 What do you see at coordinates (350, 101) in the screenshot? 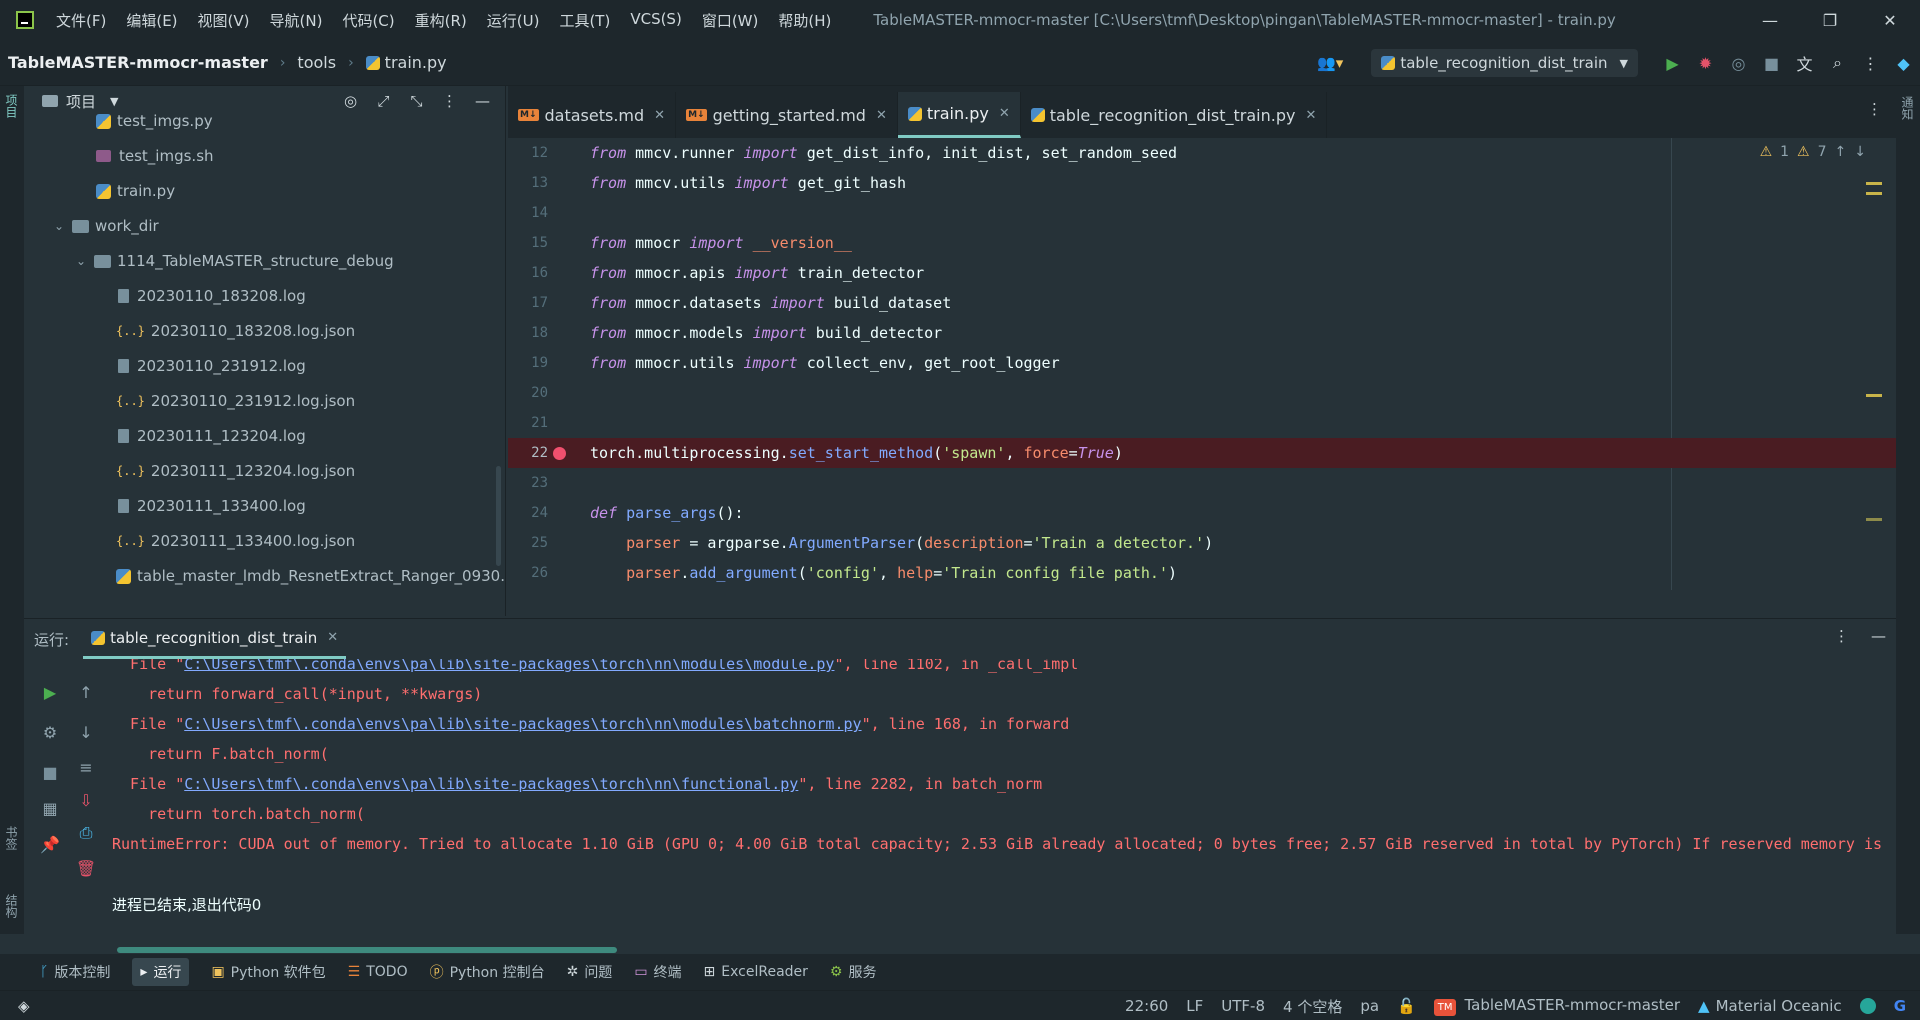
I see `locate-file-icon: ◎` at bounding box center [350, 101].